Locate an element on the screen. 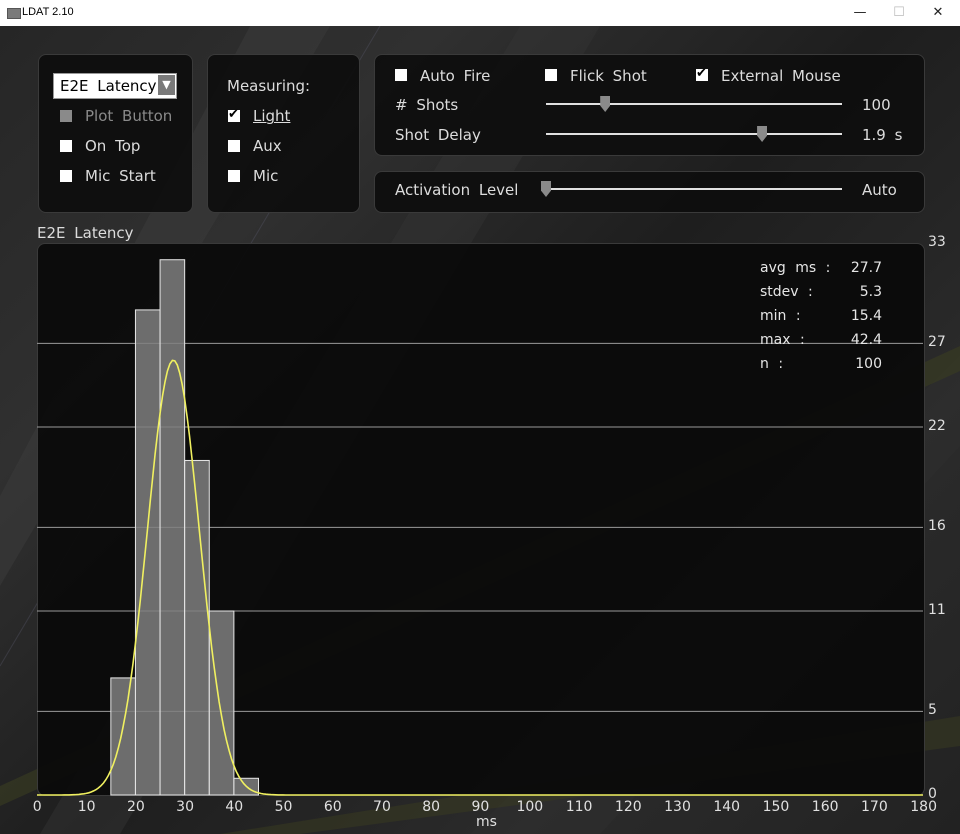 The width and height of the screenshot is (960, 834). x-tick-label: 90 is located at coordinates (480, 807).